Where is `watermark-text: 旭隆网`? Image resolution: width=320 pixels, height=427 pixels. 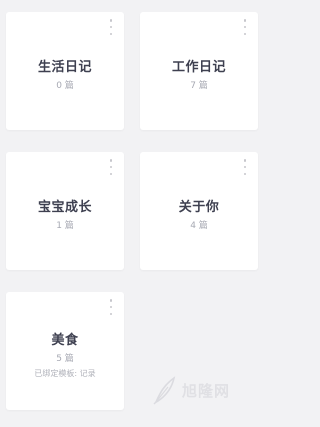 watermark-text: 旭隆网 is located at coordinates (206, 390).